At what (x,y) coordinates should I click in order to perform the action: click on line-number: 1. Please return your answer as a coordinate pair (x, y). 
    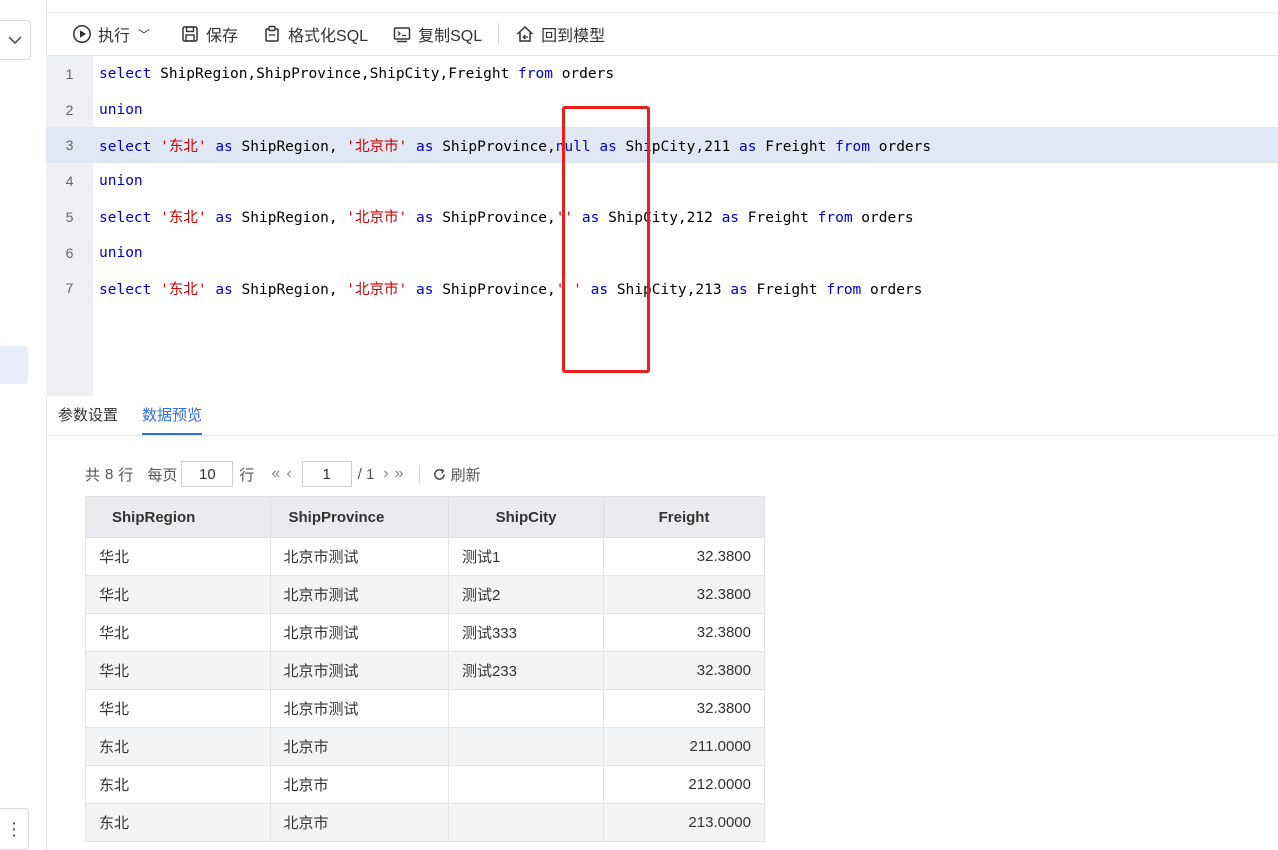
    Looking at the image, I should click on (69, 74).